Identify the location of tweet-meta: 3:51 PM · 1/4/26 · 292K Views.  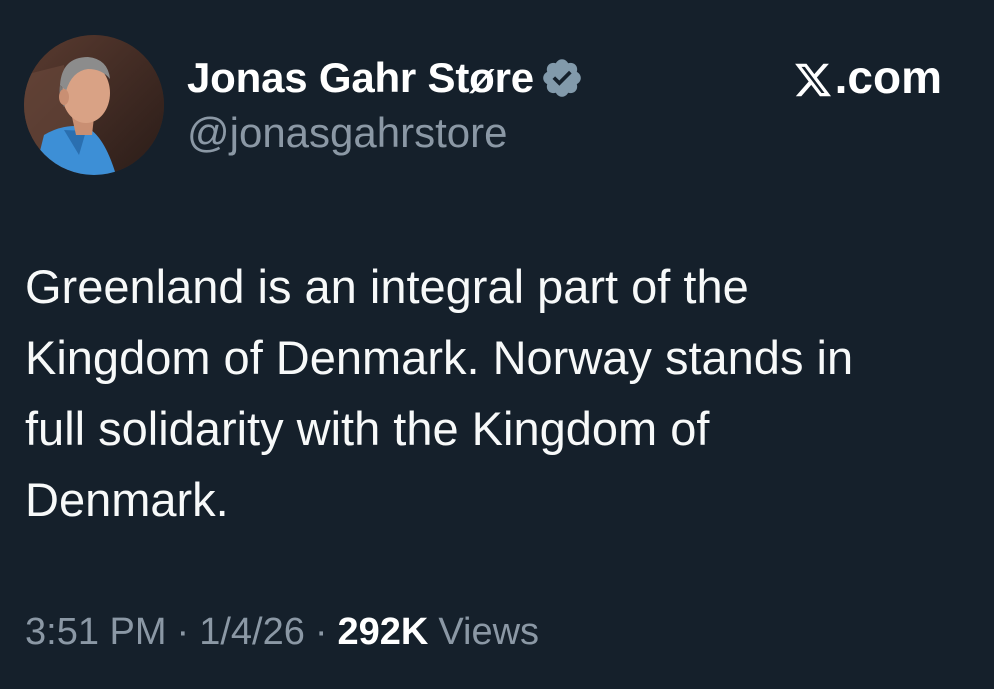
(282, 632).